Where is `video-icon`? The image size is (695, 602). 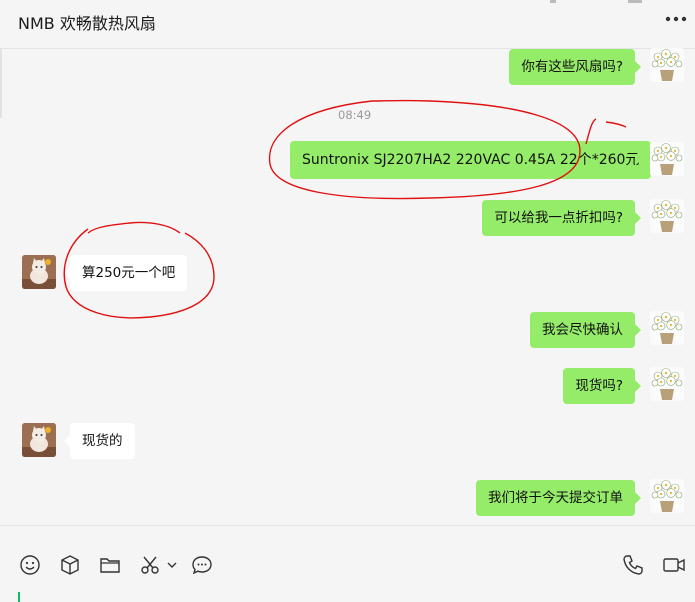 video-icon is located at coordinates (674, 565).